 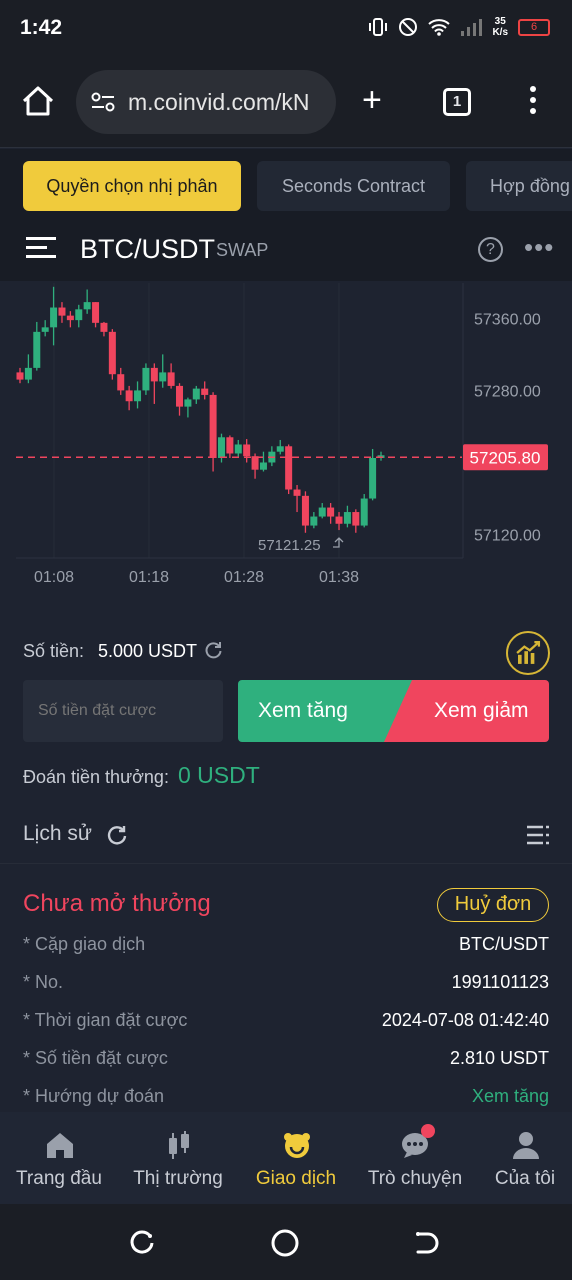 I want to click on amount-value: 5.000 USDT, so click(x=148, y=651).